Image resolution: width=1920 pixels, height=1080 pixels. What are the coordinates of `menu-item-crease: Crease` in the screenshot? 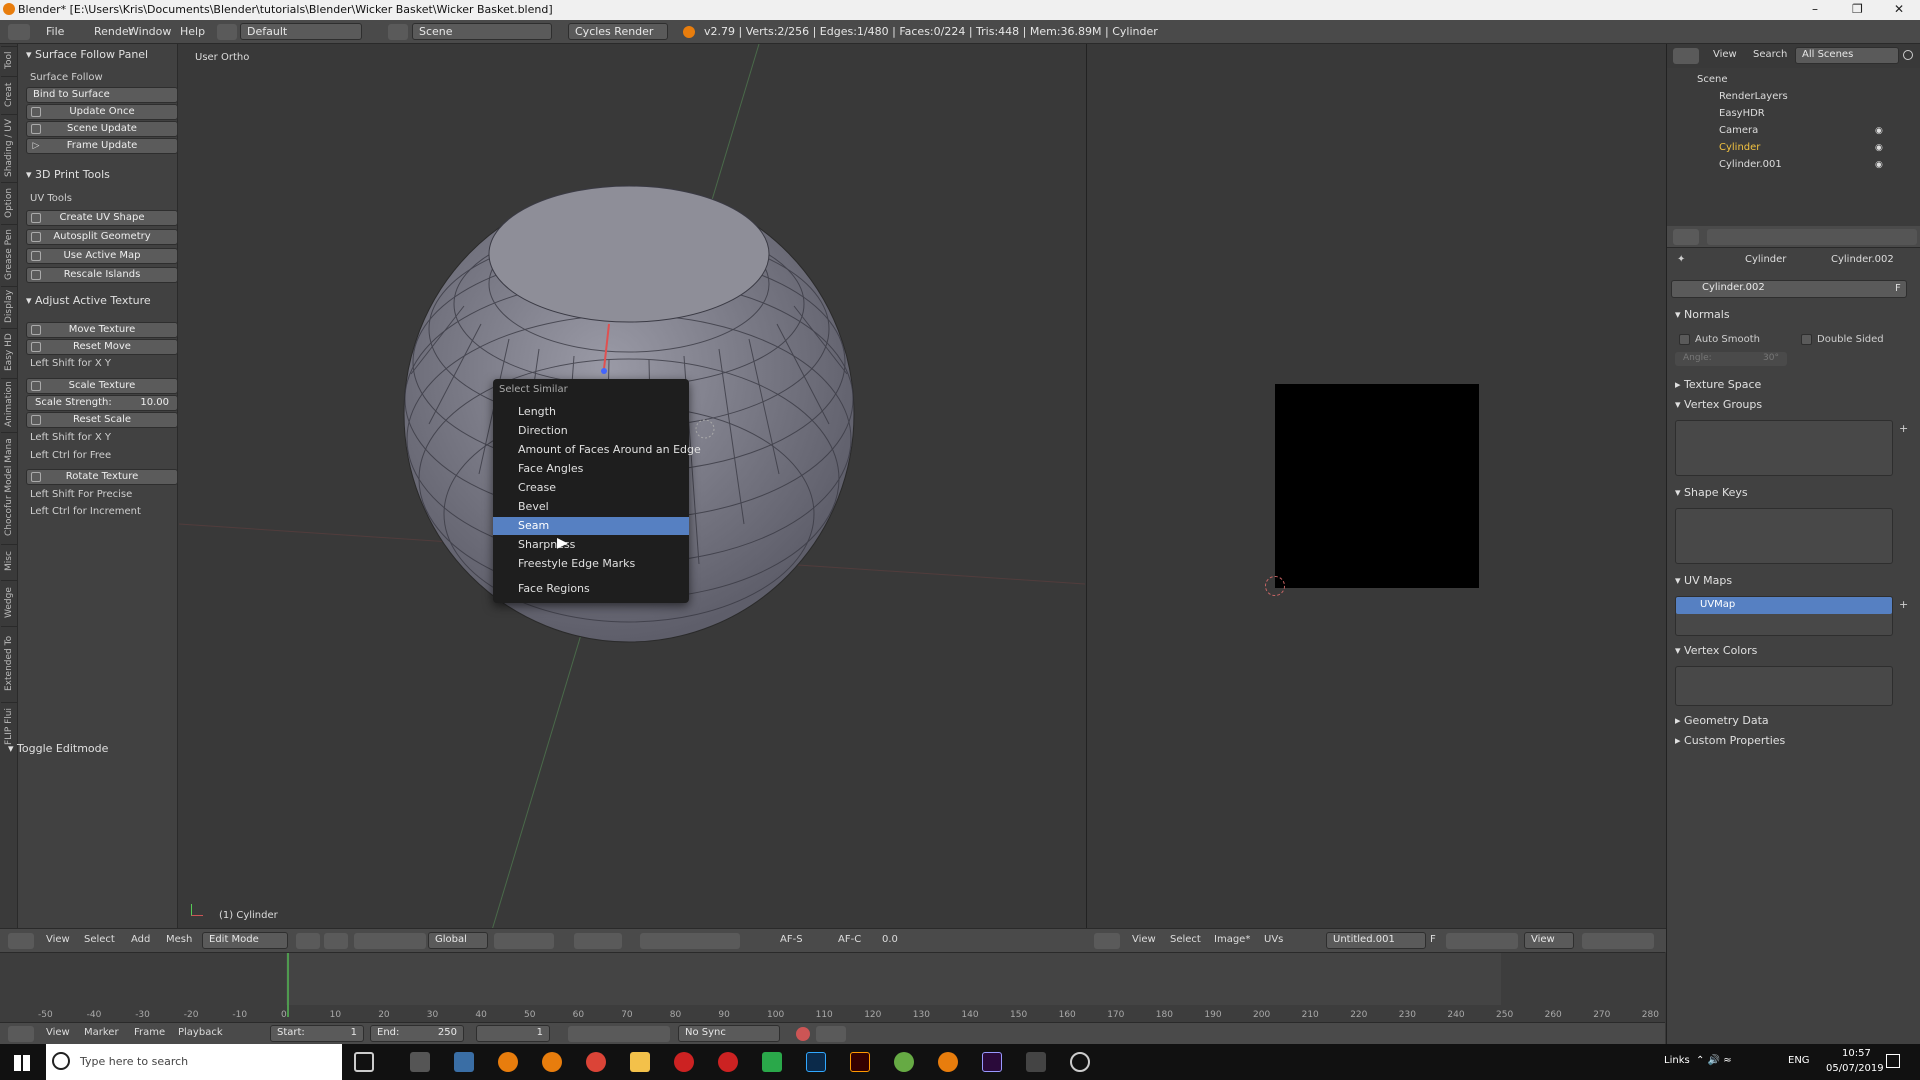 It's located at (591, 488).